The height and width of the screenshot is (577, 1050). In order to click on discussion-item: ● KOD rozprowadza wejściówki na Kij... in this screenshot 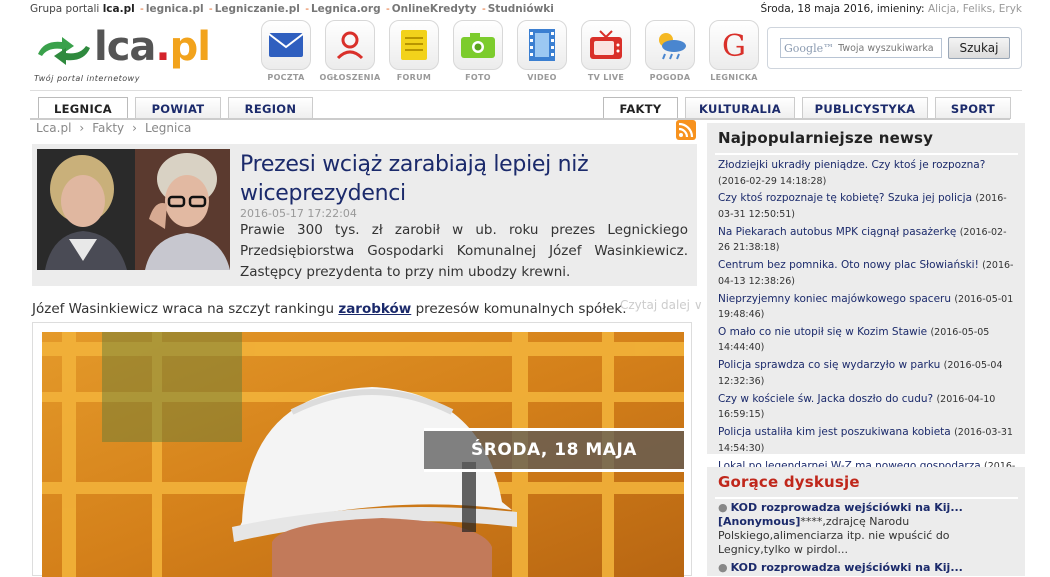, I will do `click(868, 568)`.